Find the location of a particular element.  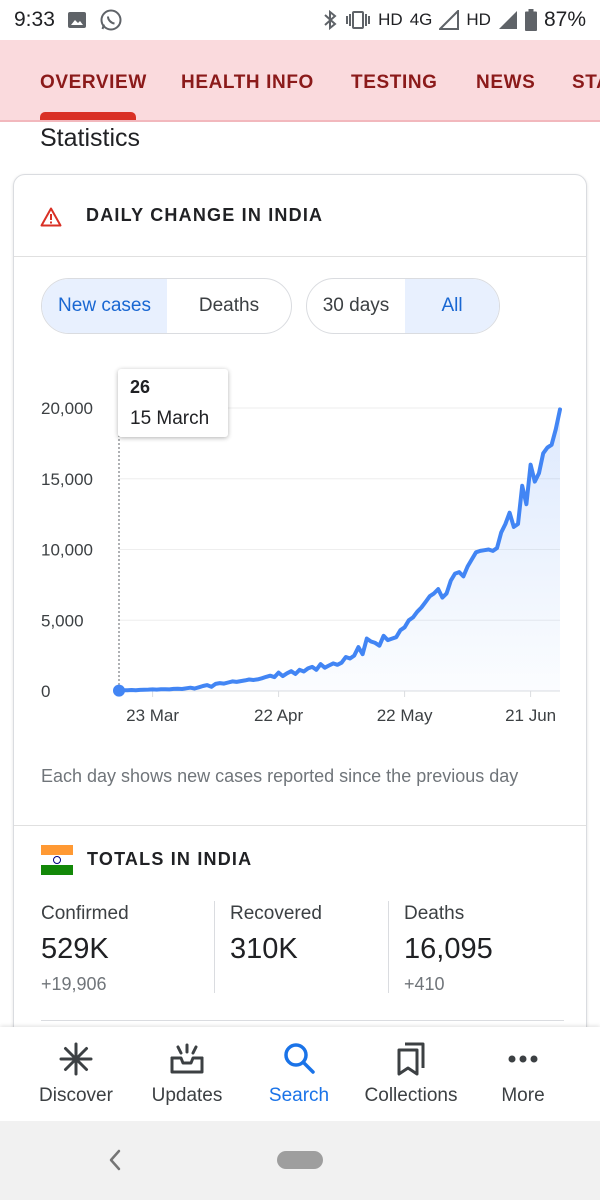

tab-bar: OVERVIEW HEALTH INFO TESTING NEWS STA is located at coordinates (300, 81).